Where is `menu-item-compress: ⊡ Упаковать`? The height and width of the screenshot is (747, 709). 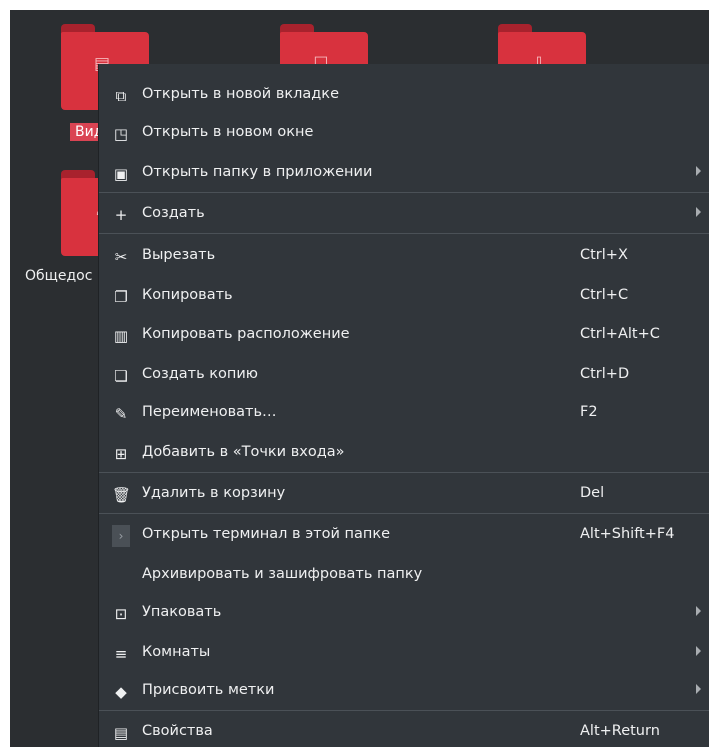 menu-item-compress: ⊡ Упаковать is located at coordinates (404, 614).